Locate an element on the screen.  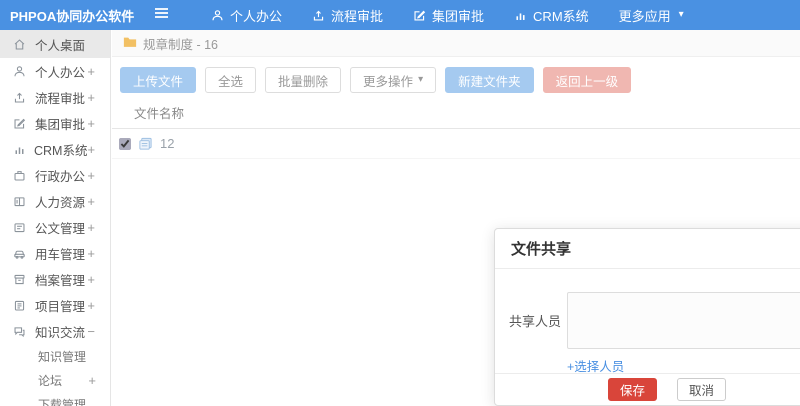
folder-icon is located at coordinates (130, 43).